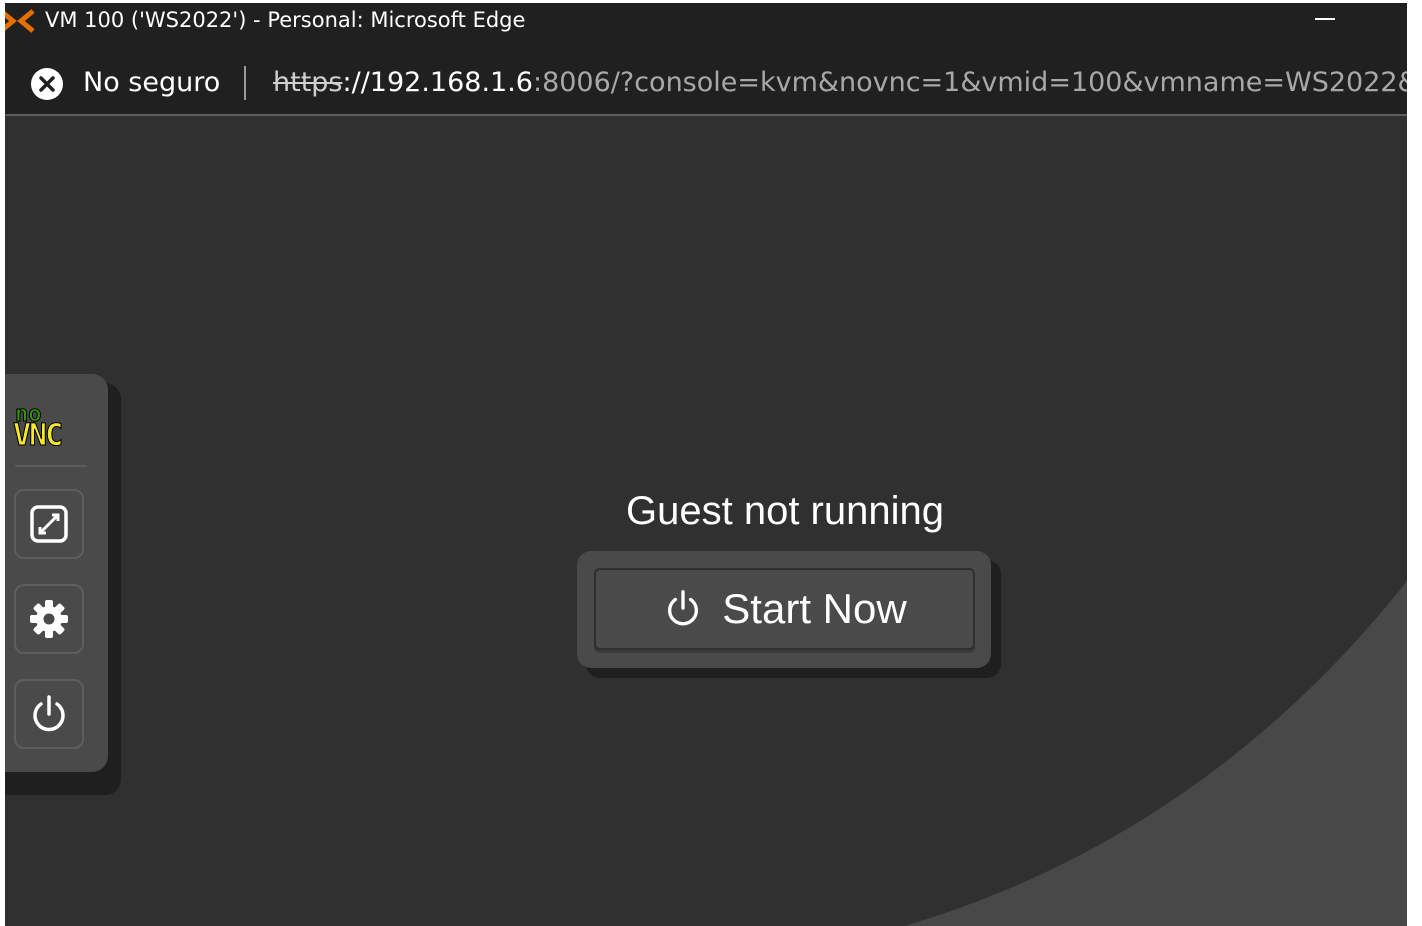 The image size is (1422, 926). Describe the element at coordinates (683, 608) in the screenshot. I see `power-icon` at that location.